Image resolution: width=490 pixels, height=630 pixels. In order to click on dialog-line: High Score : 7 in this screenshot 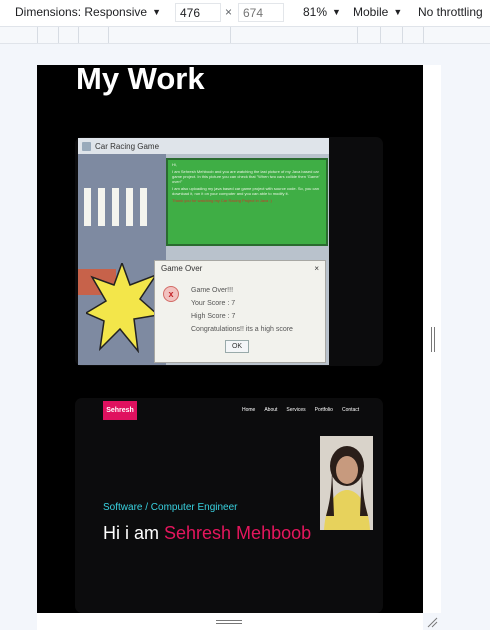, I will do `click(213, 316)`.